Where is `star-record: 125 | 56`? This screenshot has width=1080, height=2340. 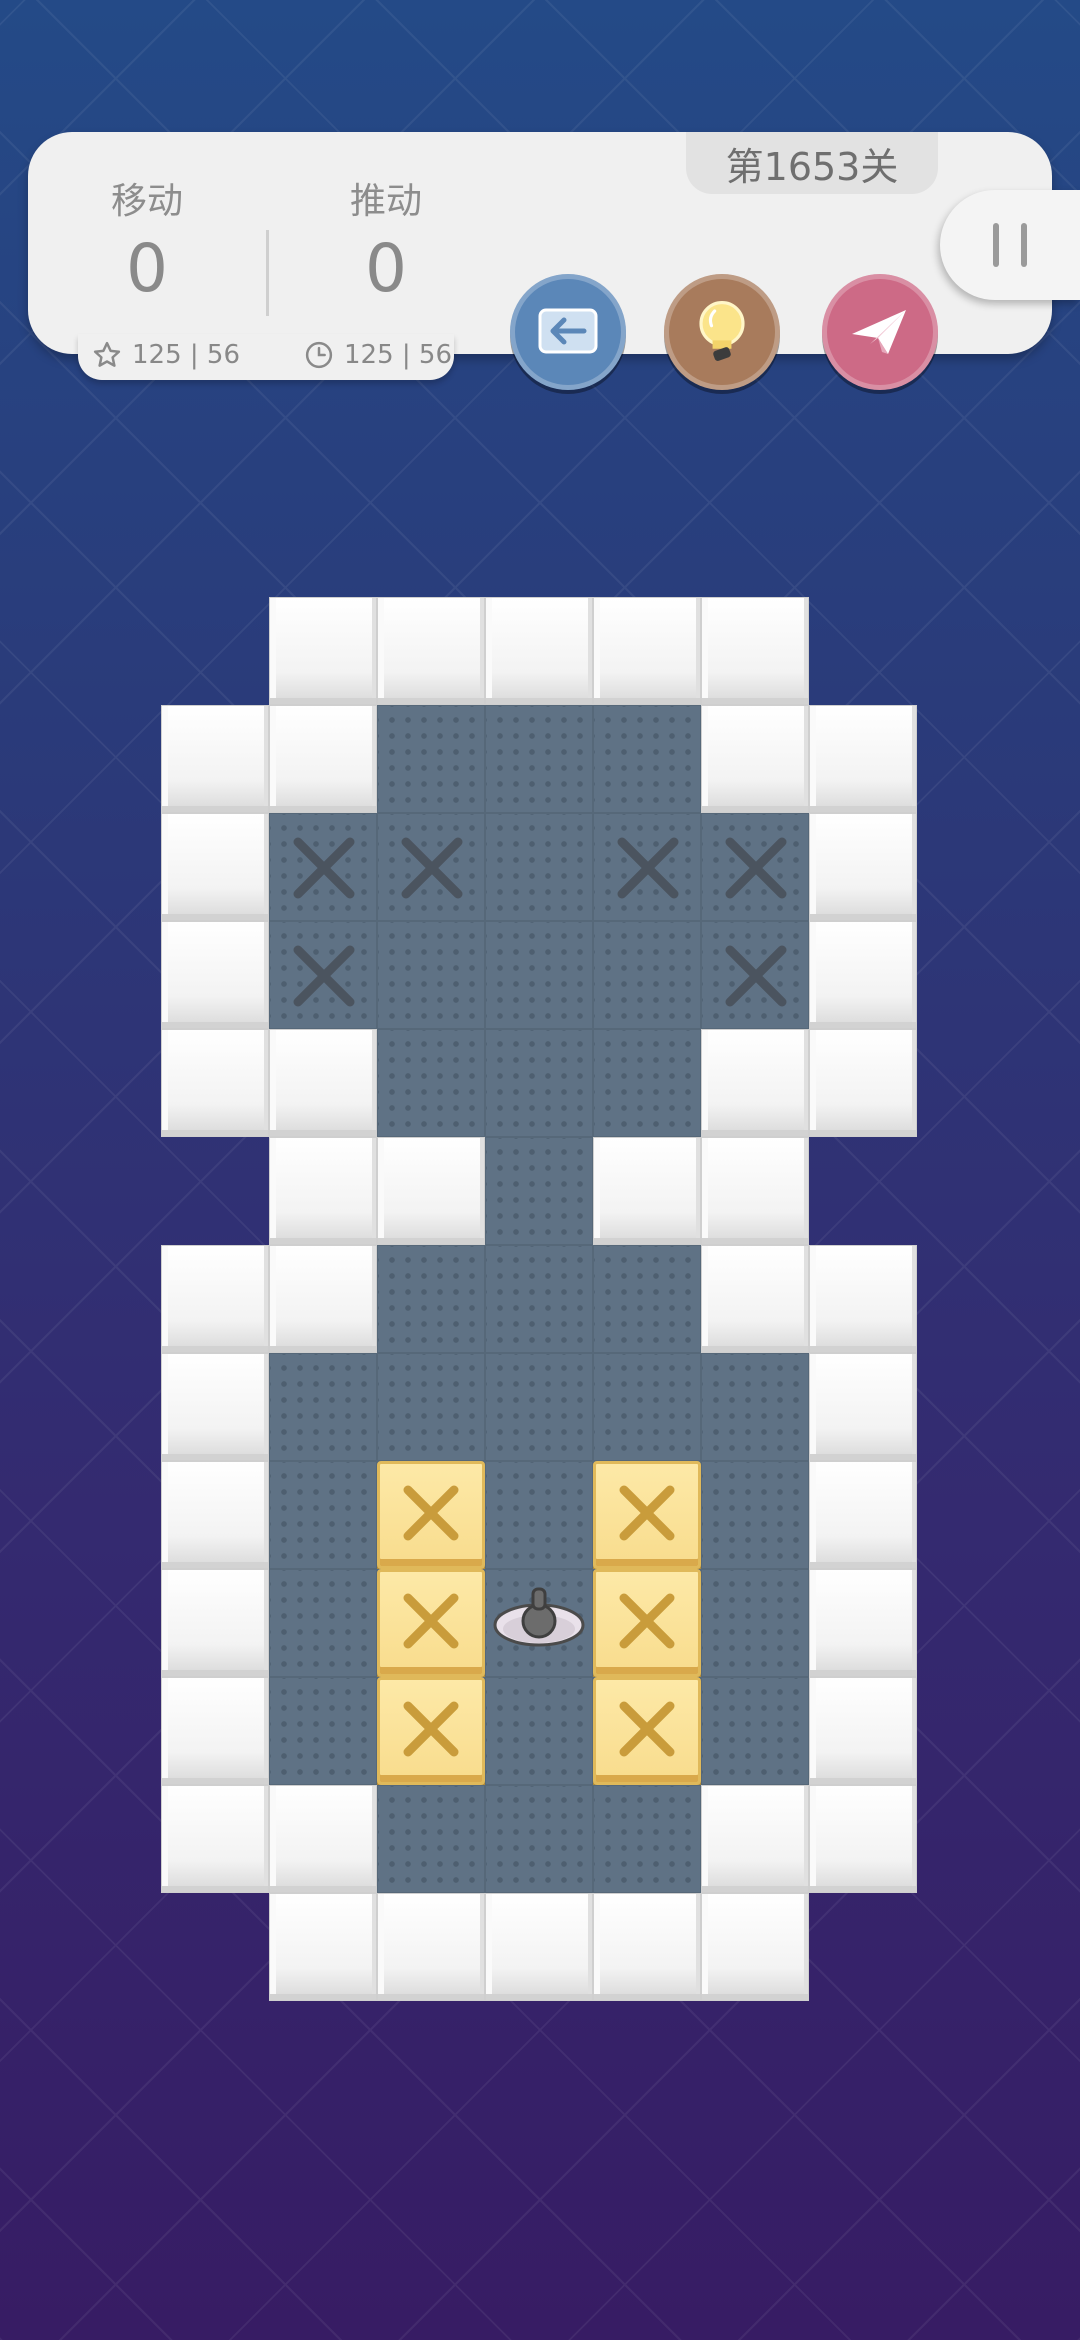
star-record: 125 | 56 is located at coordinates (166, 355).